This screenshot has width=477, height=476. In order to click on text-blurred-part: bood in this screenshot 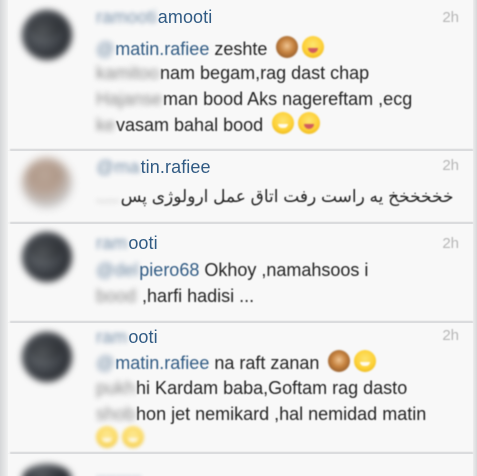, I will do `click(116, 296)`.